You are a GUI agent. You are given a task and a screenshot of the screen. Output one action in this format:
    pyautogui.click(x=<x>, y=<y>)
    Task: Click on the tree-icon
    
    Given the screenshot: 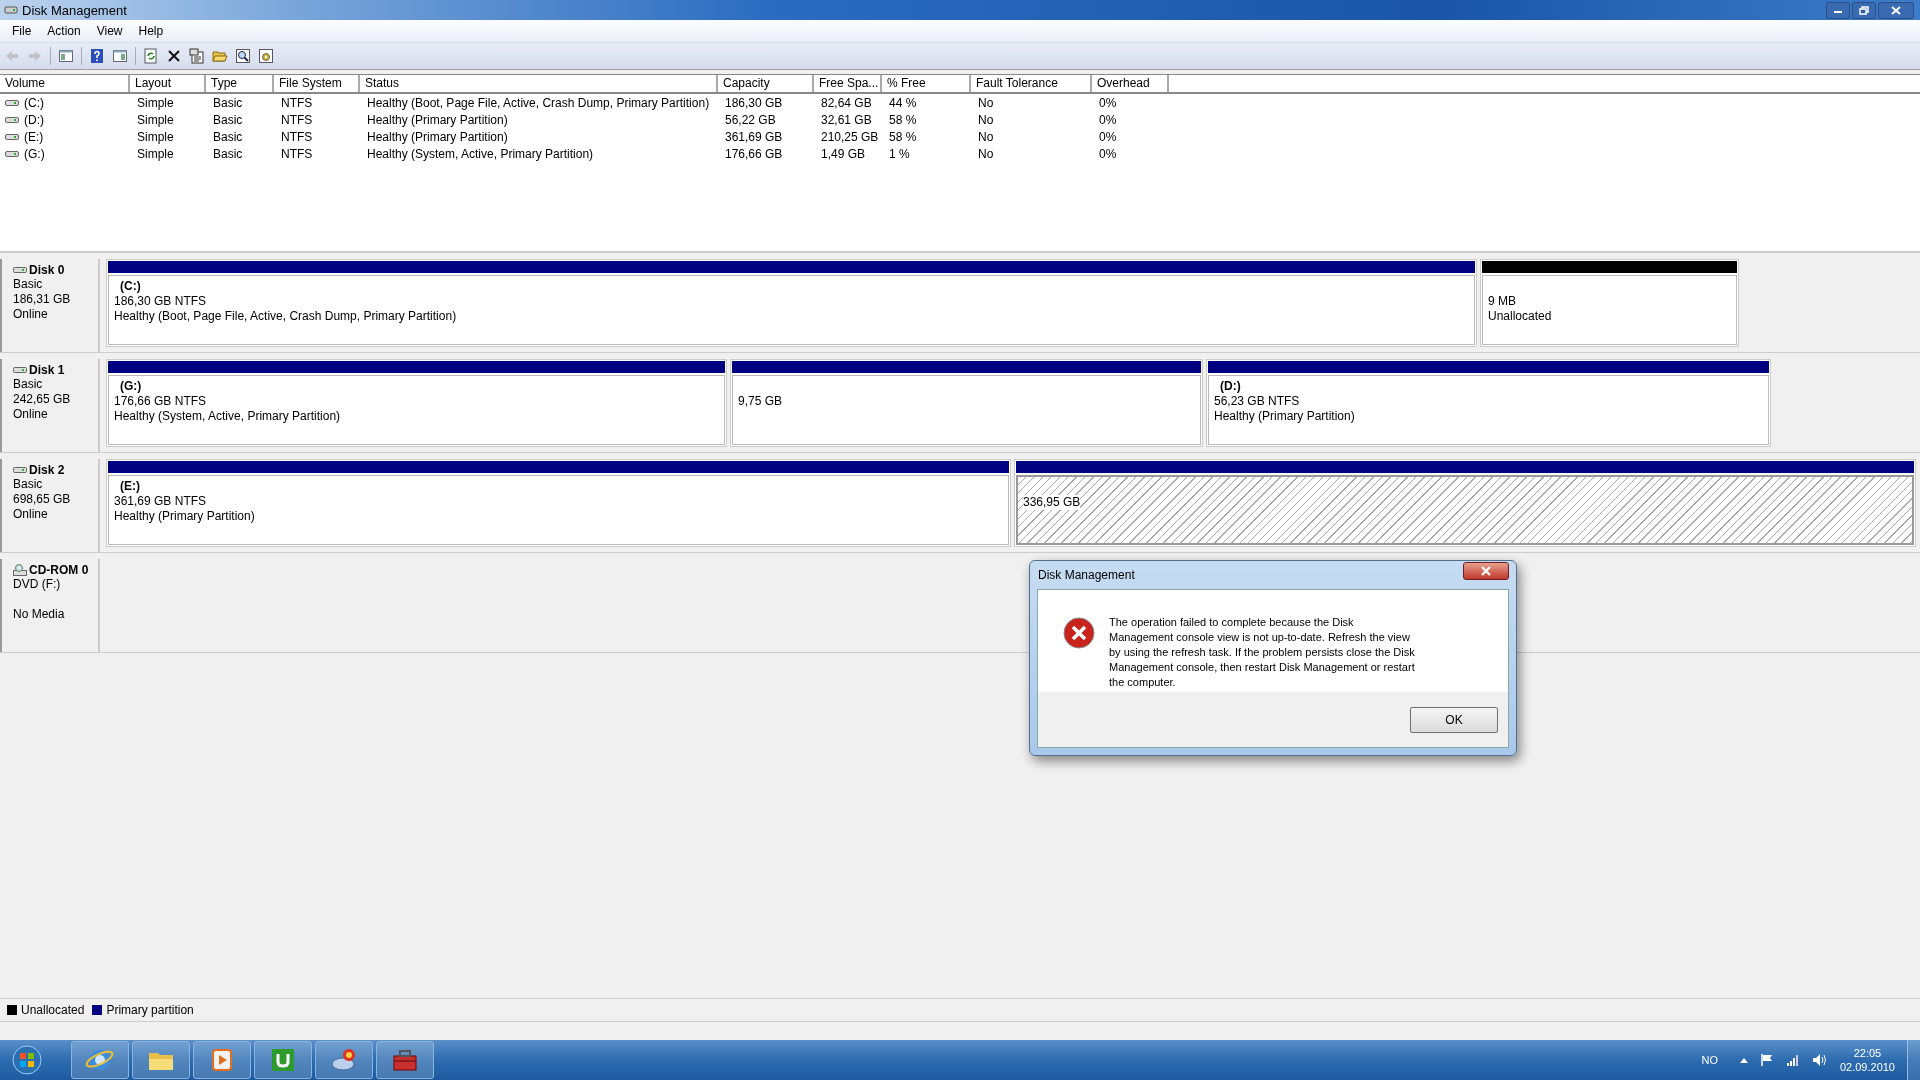 What is the action you would take?
    pyautogui.click(x=66, y=56)
    